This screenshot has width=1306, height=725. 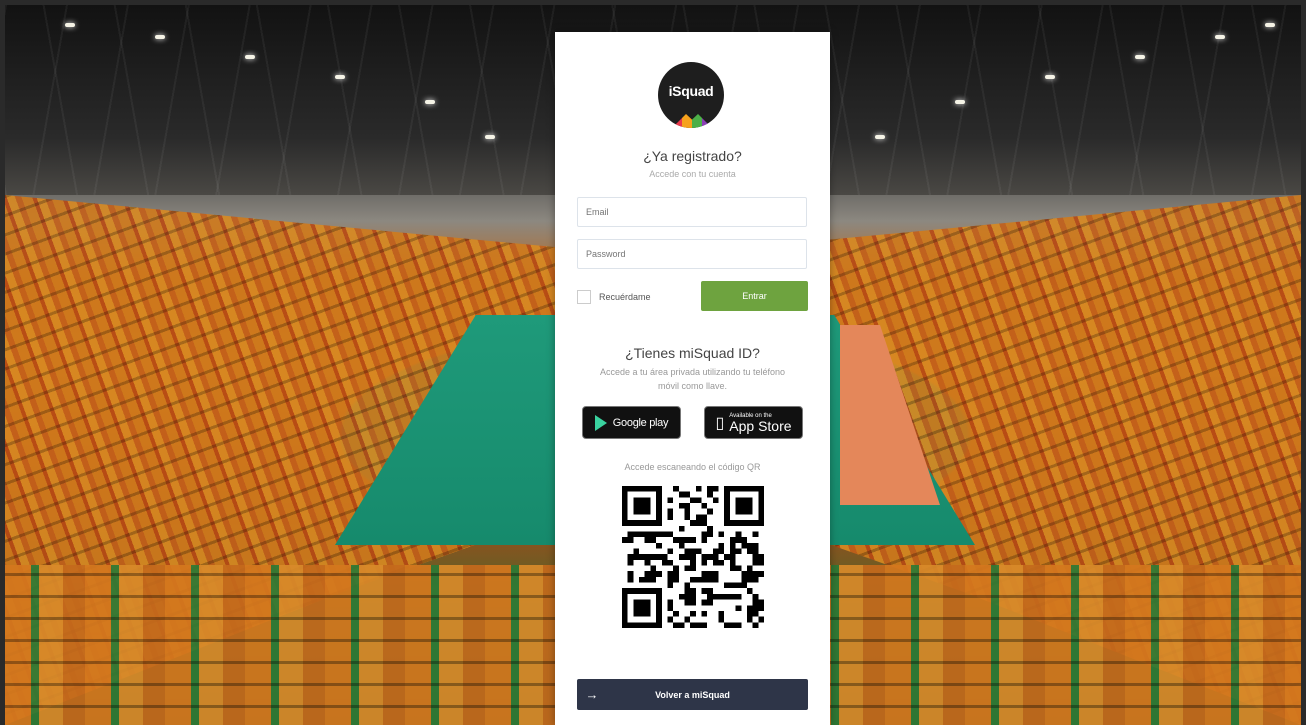 I want to click on google-play-icon, so click(x=600, y=422).